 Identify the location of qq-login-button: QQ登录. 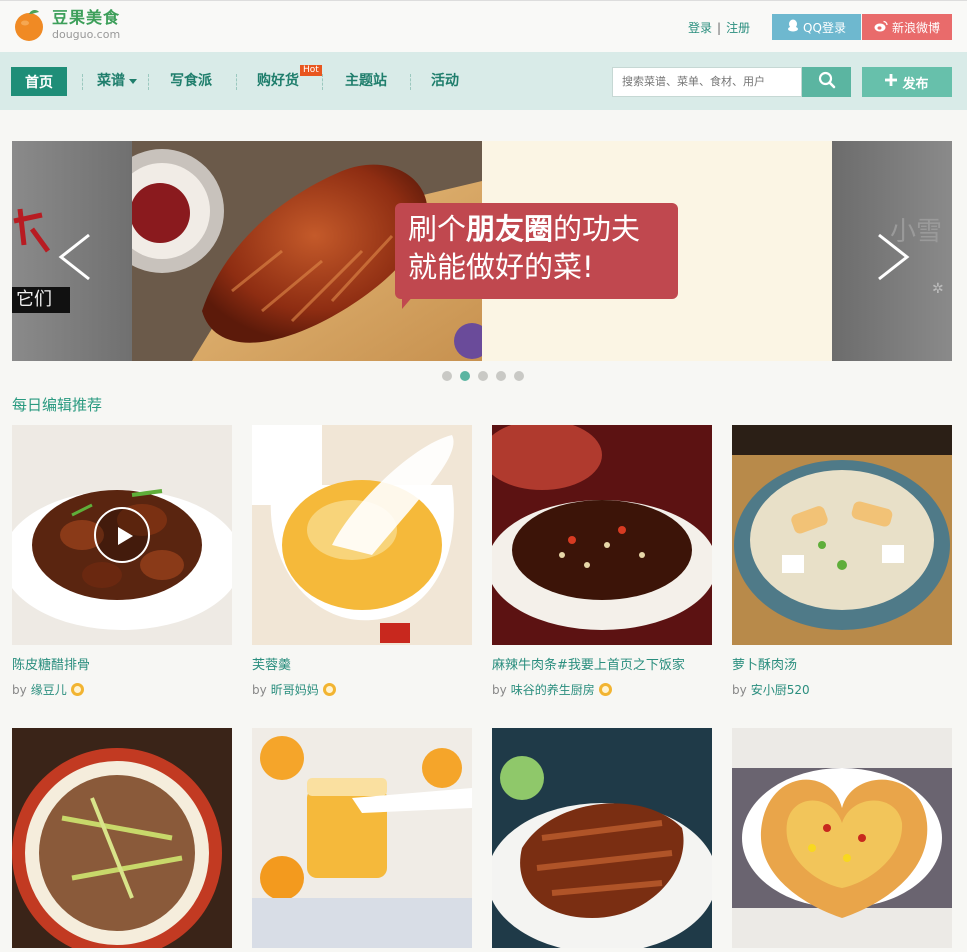
(816, 27).